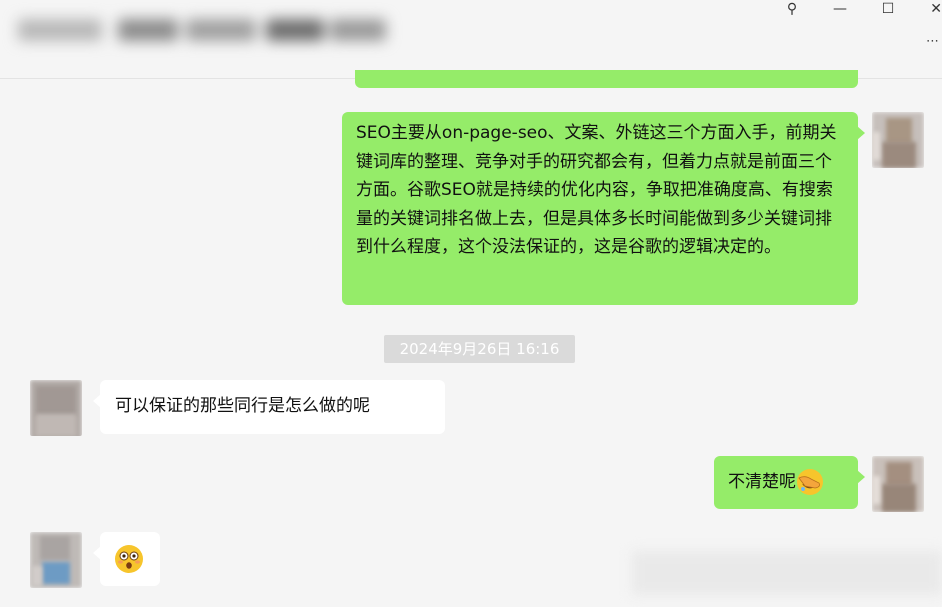  What do you see at coordinates (934, 42) in the screenshot?
I see `more-options-icon: ⋯` at bounding box center [934, 42].